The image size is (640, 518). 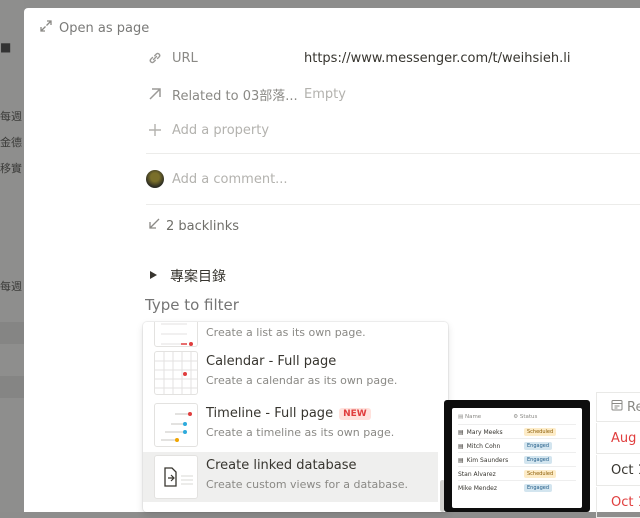 I want to click on menu-item-title: Timeline - Full page NEW, so click(x=288, y=413).